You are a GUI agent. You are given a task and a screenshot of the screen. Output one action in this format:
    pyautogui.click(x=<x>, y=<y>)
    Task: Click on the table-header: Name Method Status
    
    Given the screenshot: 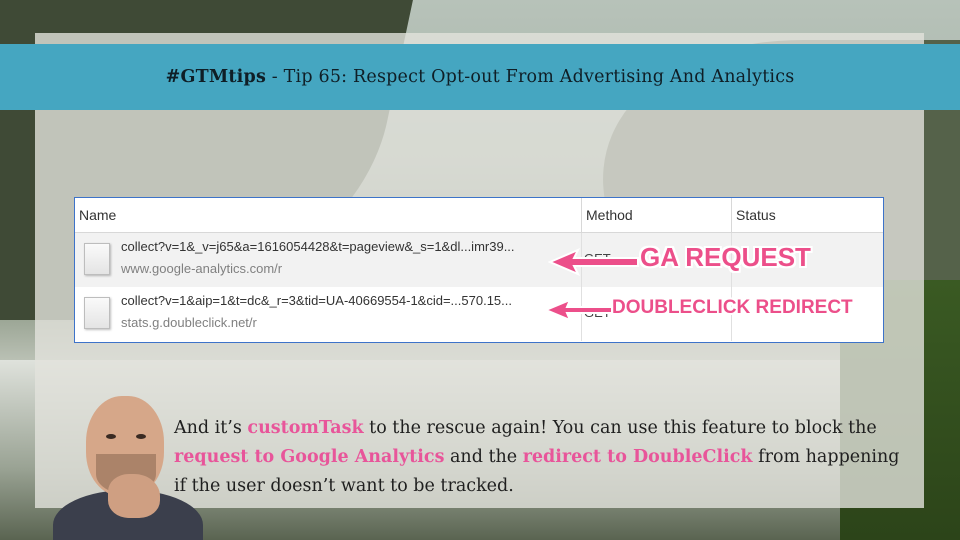 What is the action you would take?
    pyautogui.click(x=479, y=215)
    